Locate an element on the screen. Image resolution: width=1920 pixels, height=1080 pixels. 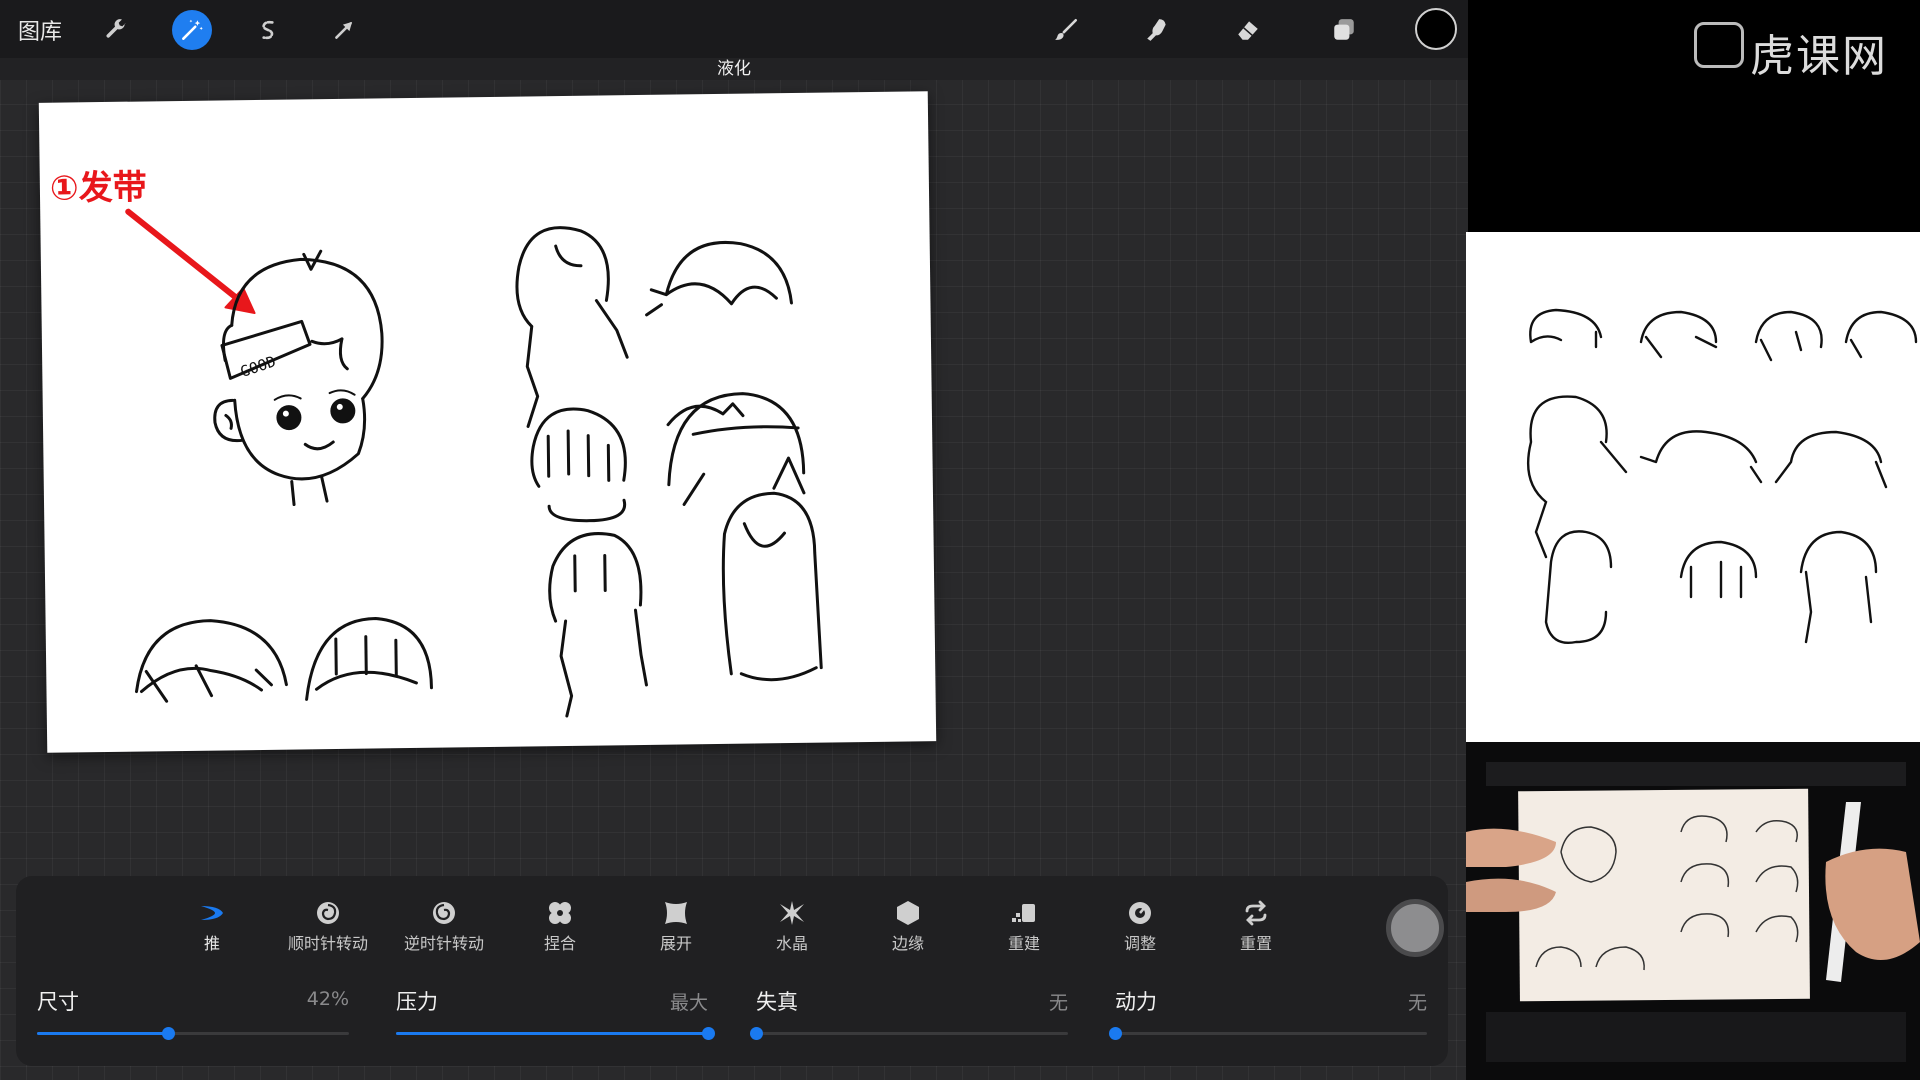
actions-button is located at coordinates (116, 30).